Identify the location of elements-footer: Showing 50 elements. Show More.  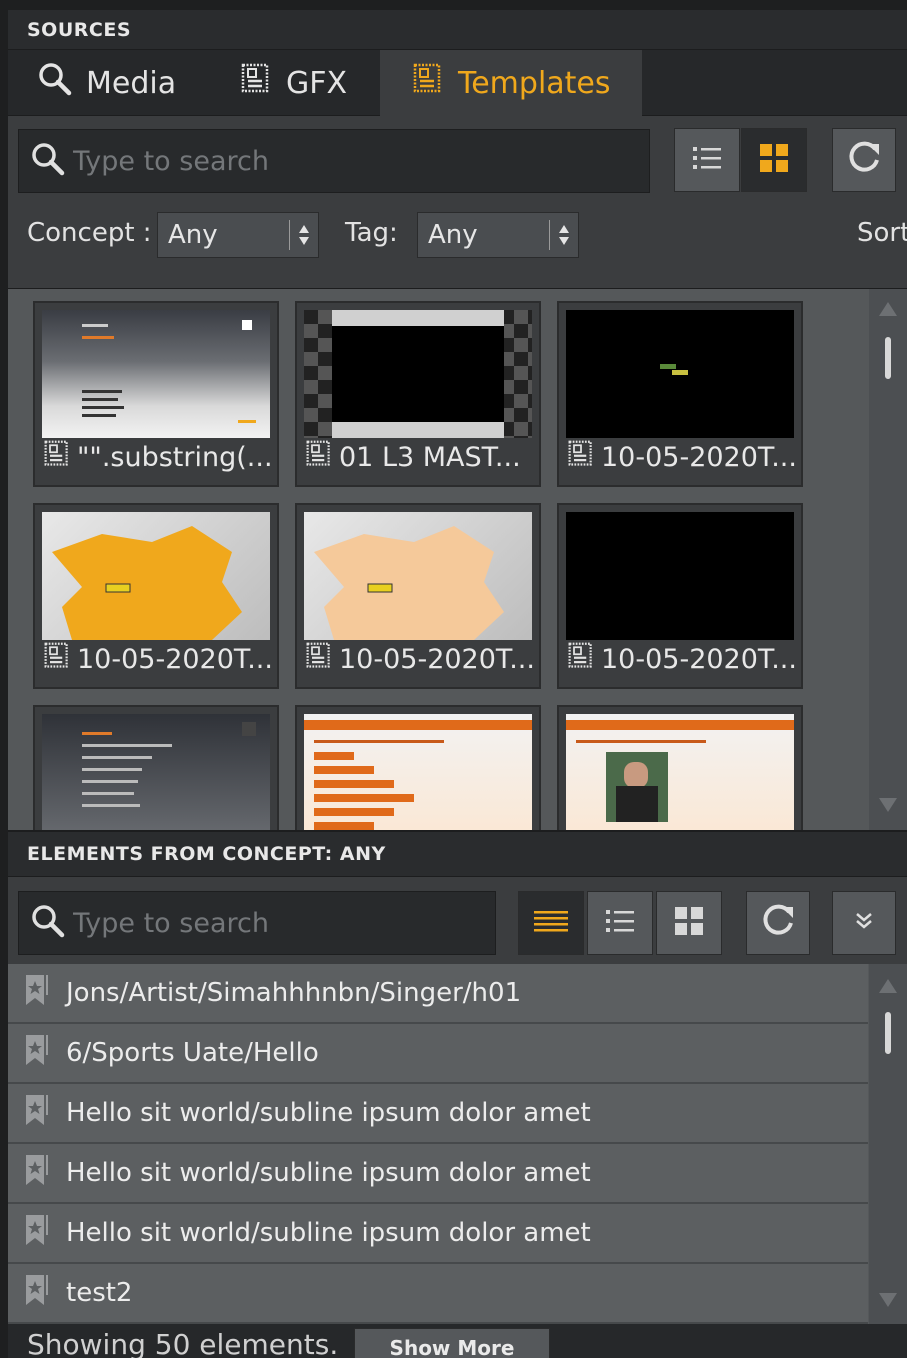
(457, 1341).